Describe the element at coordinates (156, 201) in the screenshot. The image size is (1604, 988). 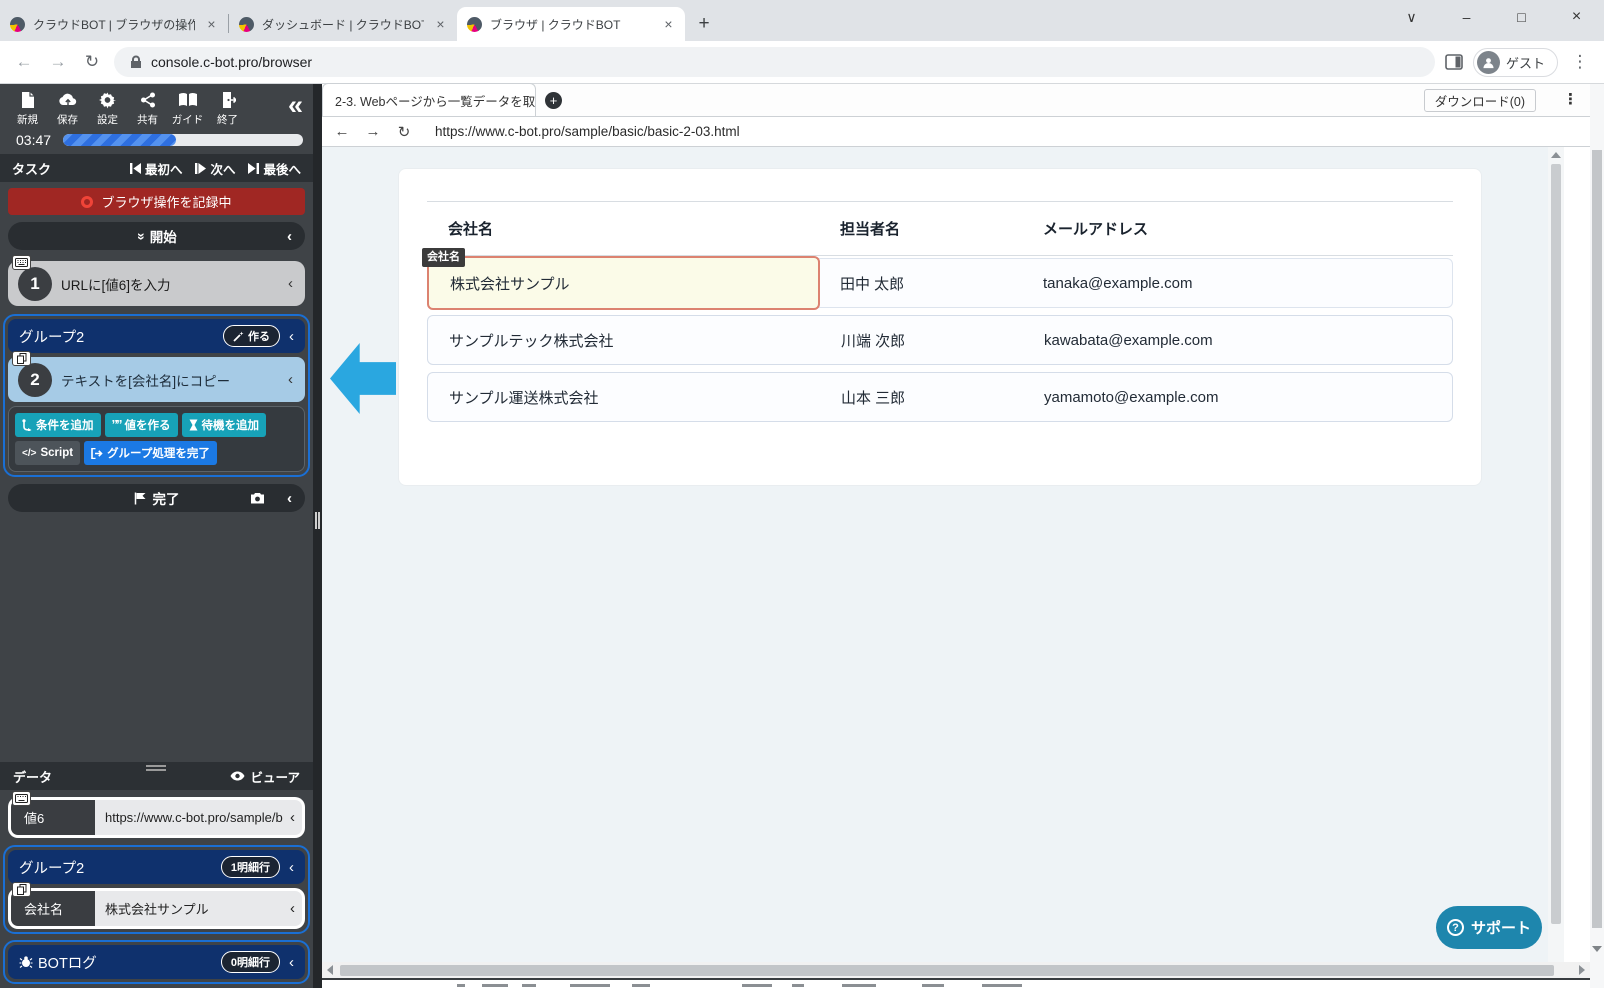
I see `recording-status-button: ブラウザ操作を記録中` at that location.